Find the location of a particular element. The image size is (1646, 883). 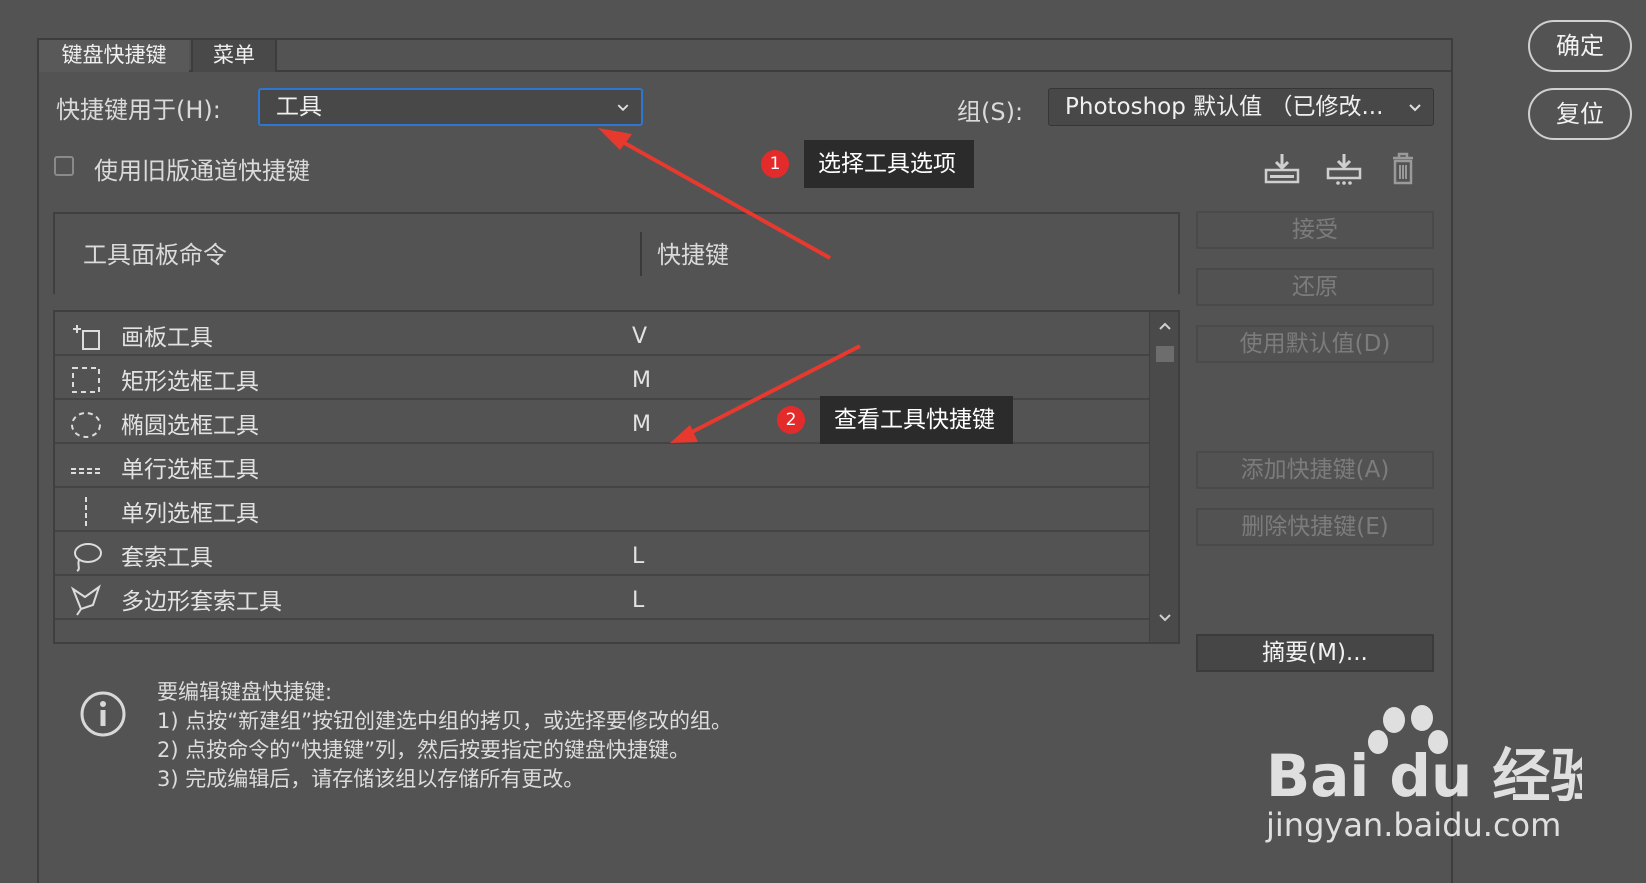

table-row: 画板工具 V is located at coordinates (603, 334).